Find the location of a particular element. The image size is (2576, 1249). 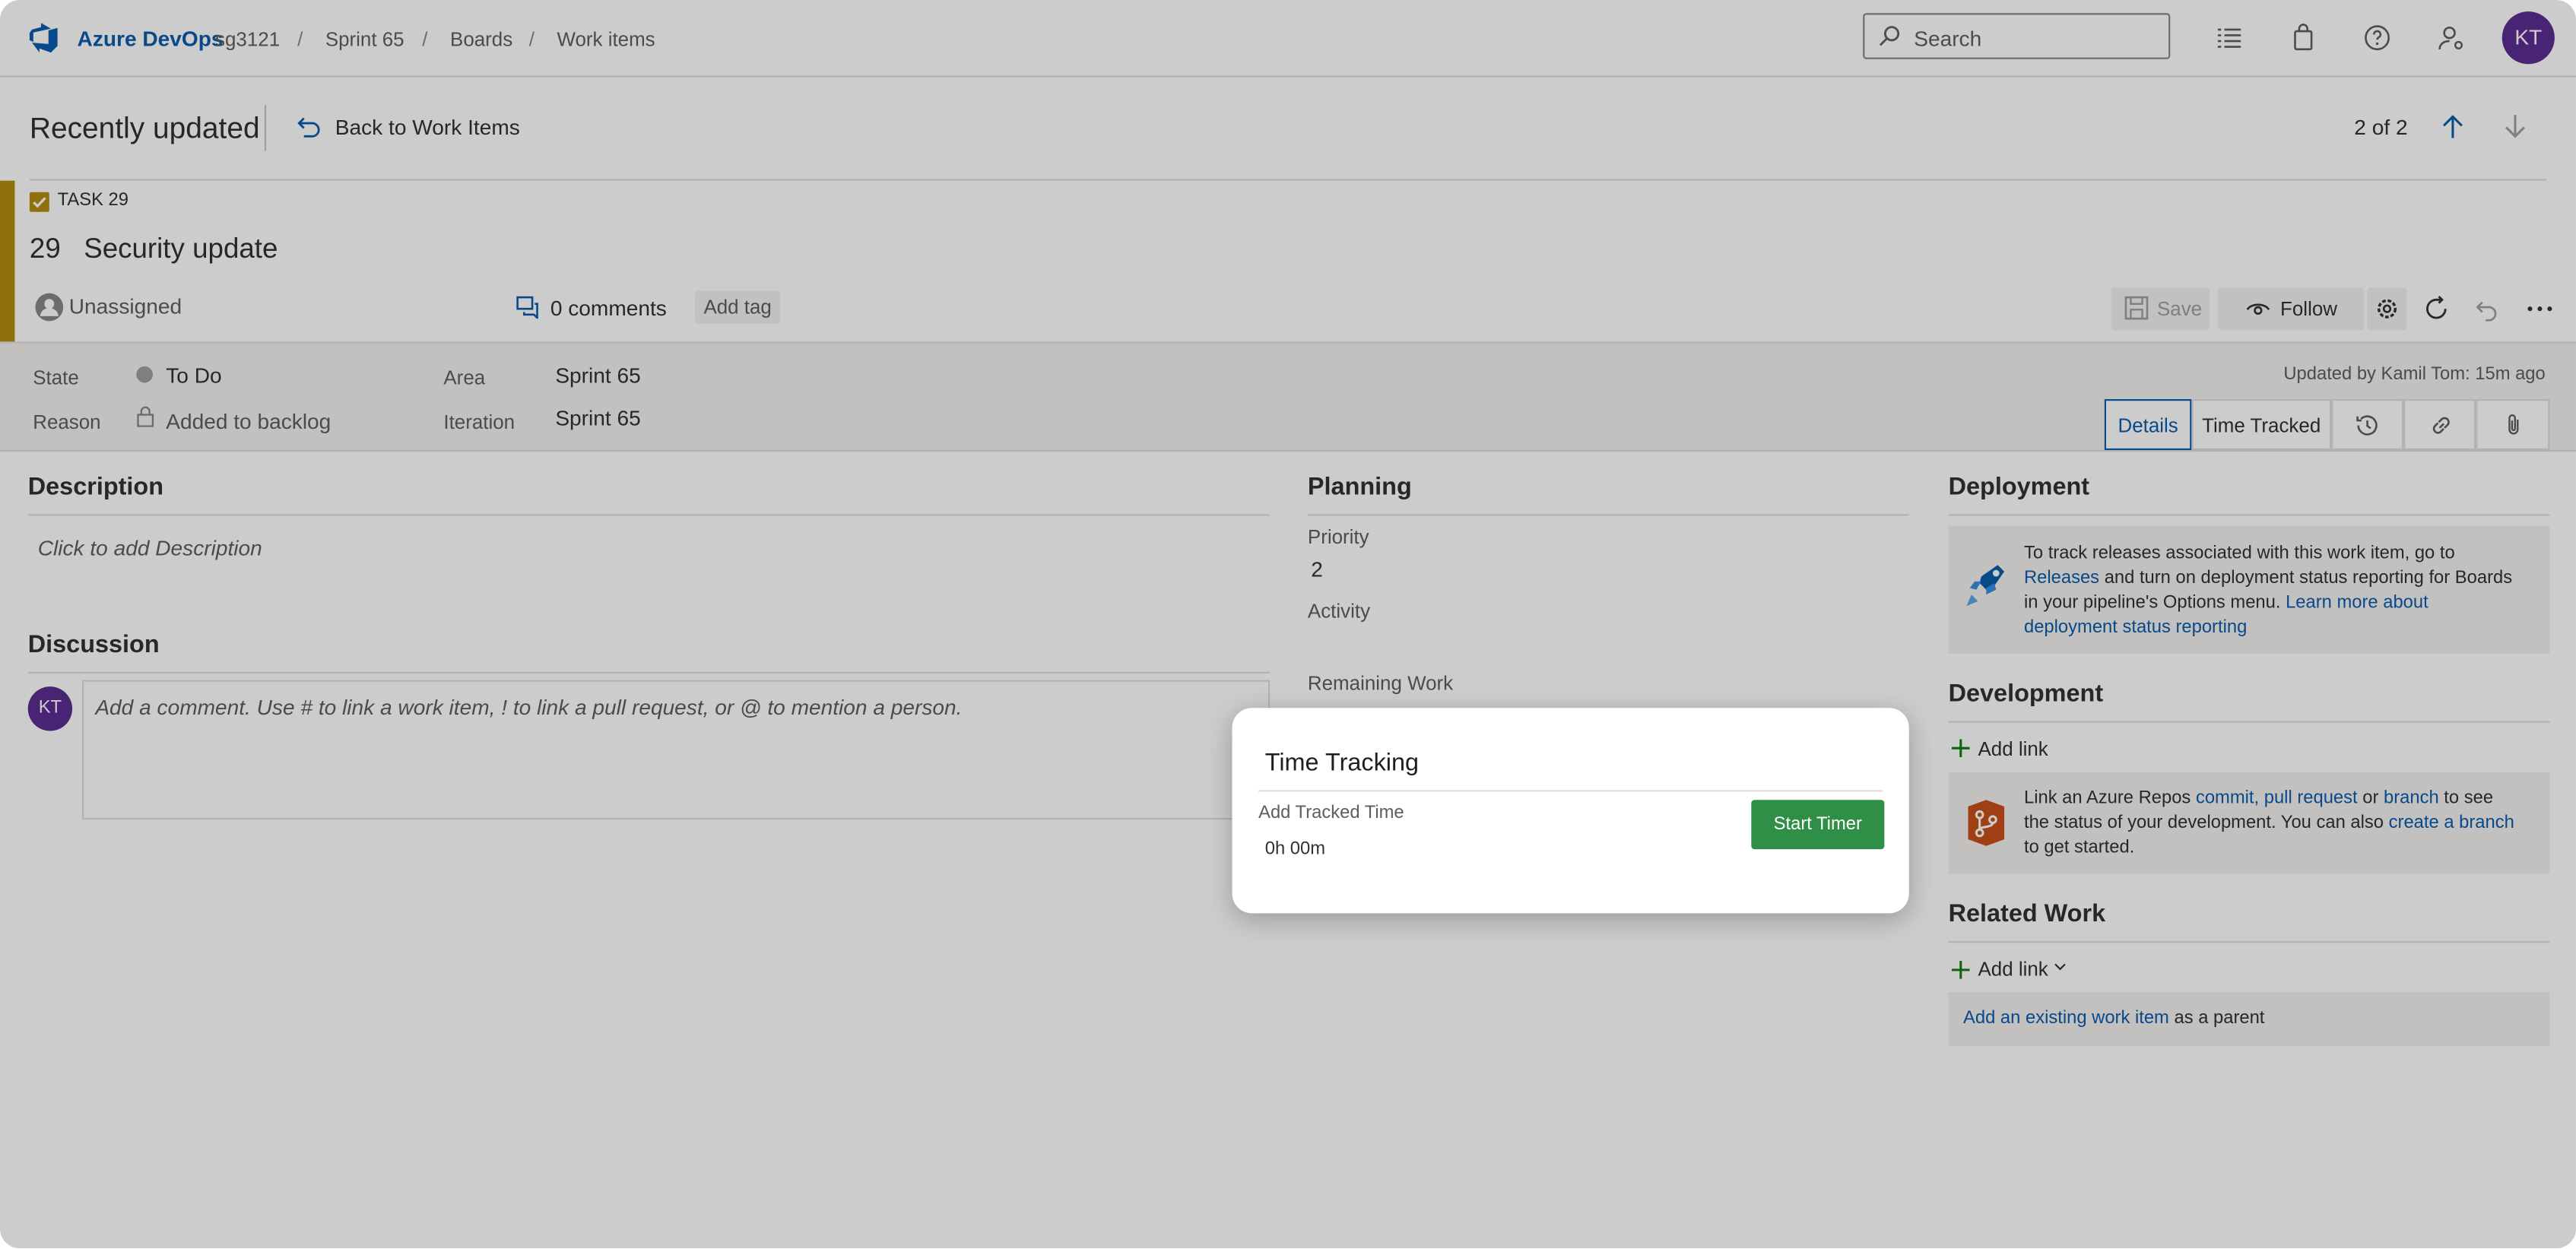

start-timer-button: Start Timer is located at coordinates (1818, 825).